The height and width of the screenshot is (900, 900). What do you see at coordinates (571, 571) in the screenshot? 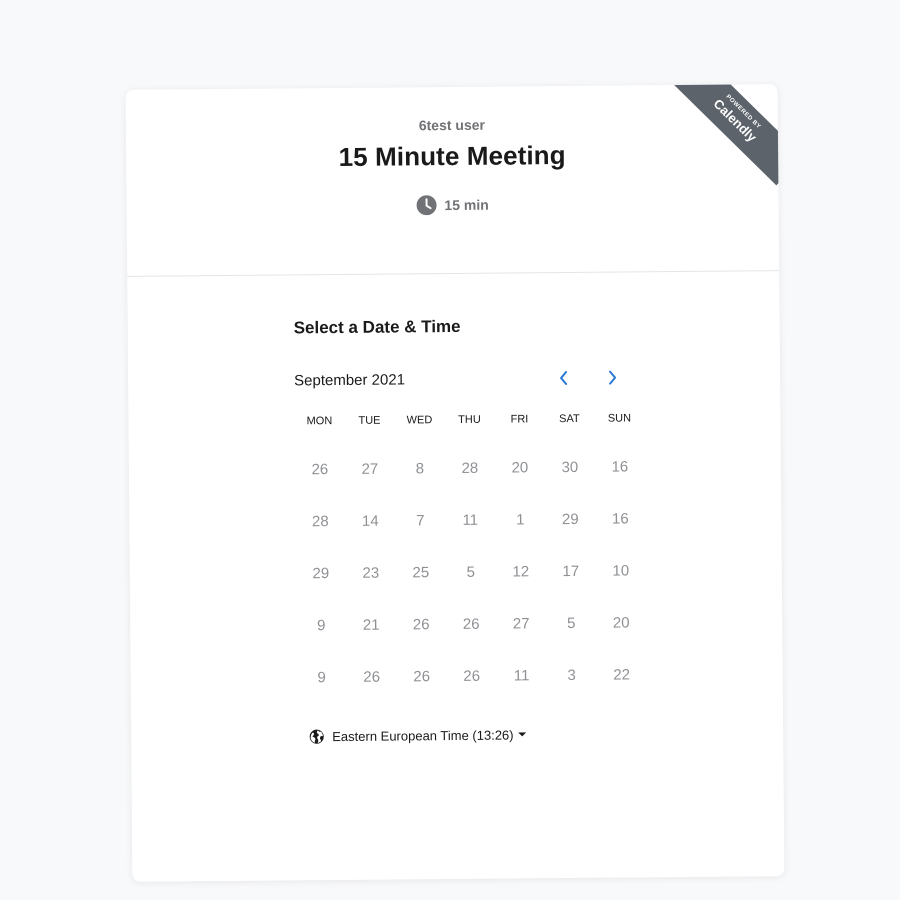
I see `calendar-day: 17` at bounding box center [571, 571].